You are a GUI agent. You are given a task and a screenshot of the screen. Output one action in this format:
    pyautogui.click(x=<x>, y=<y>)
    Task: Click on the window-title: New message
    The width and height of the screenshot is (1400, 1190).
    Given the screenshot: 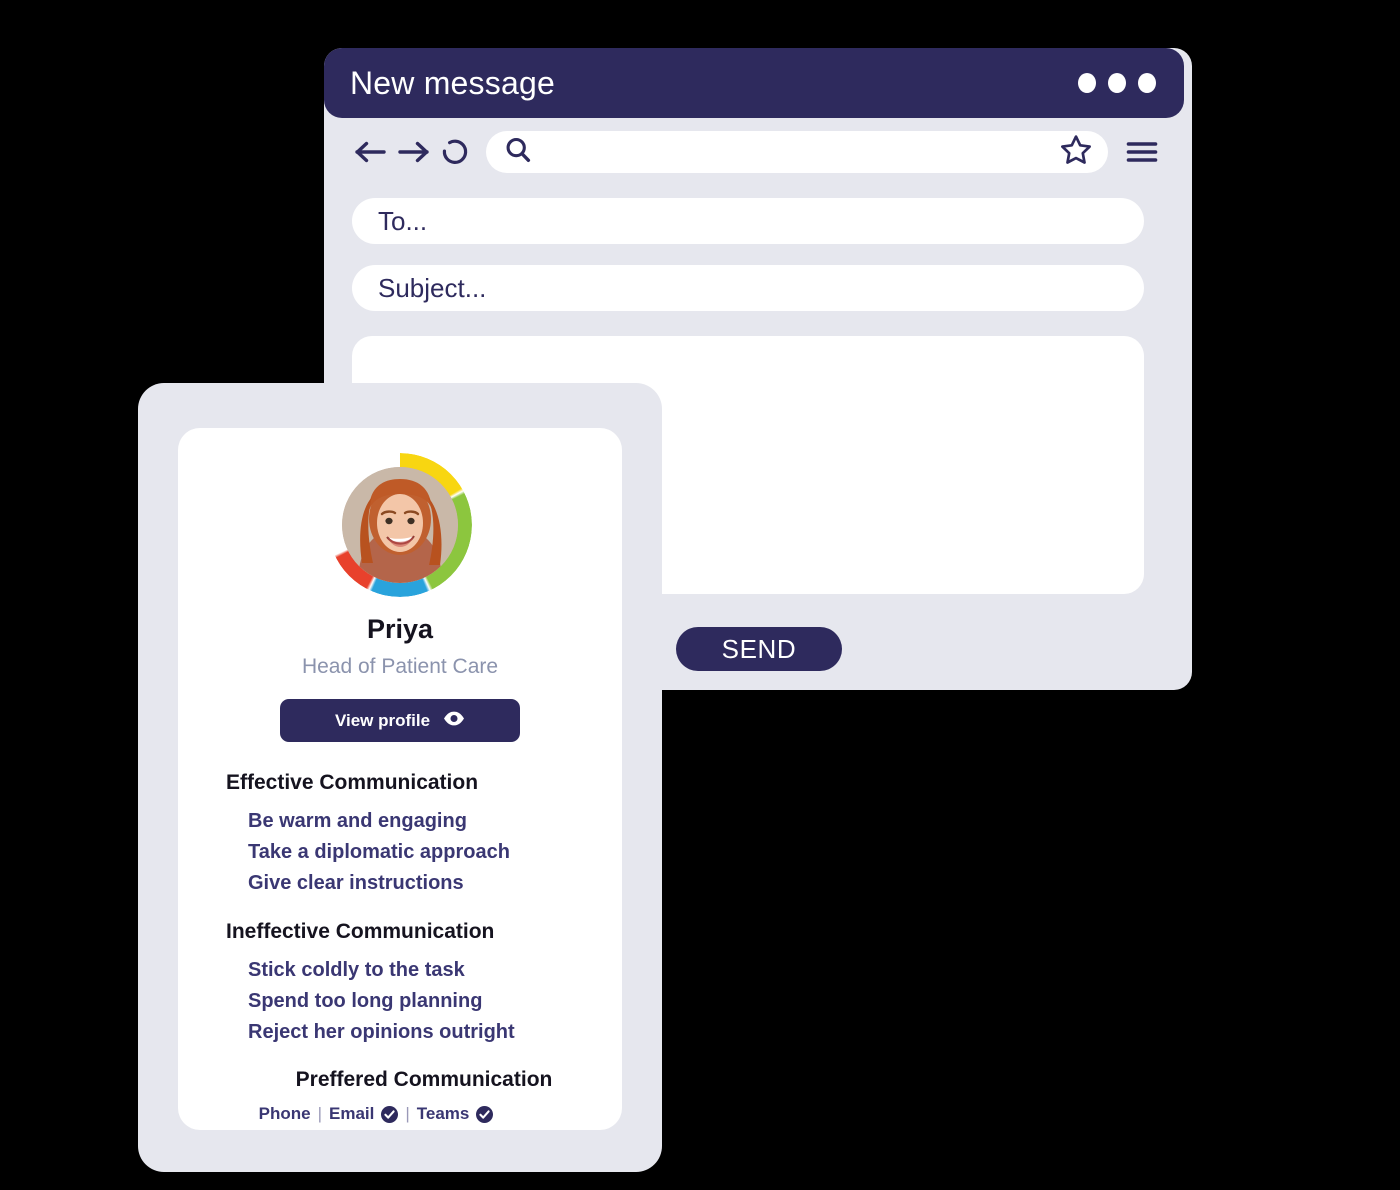 What is the action you would take?
    pyautogui.click(x=452, y=83)
    